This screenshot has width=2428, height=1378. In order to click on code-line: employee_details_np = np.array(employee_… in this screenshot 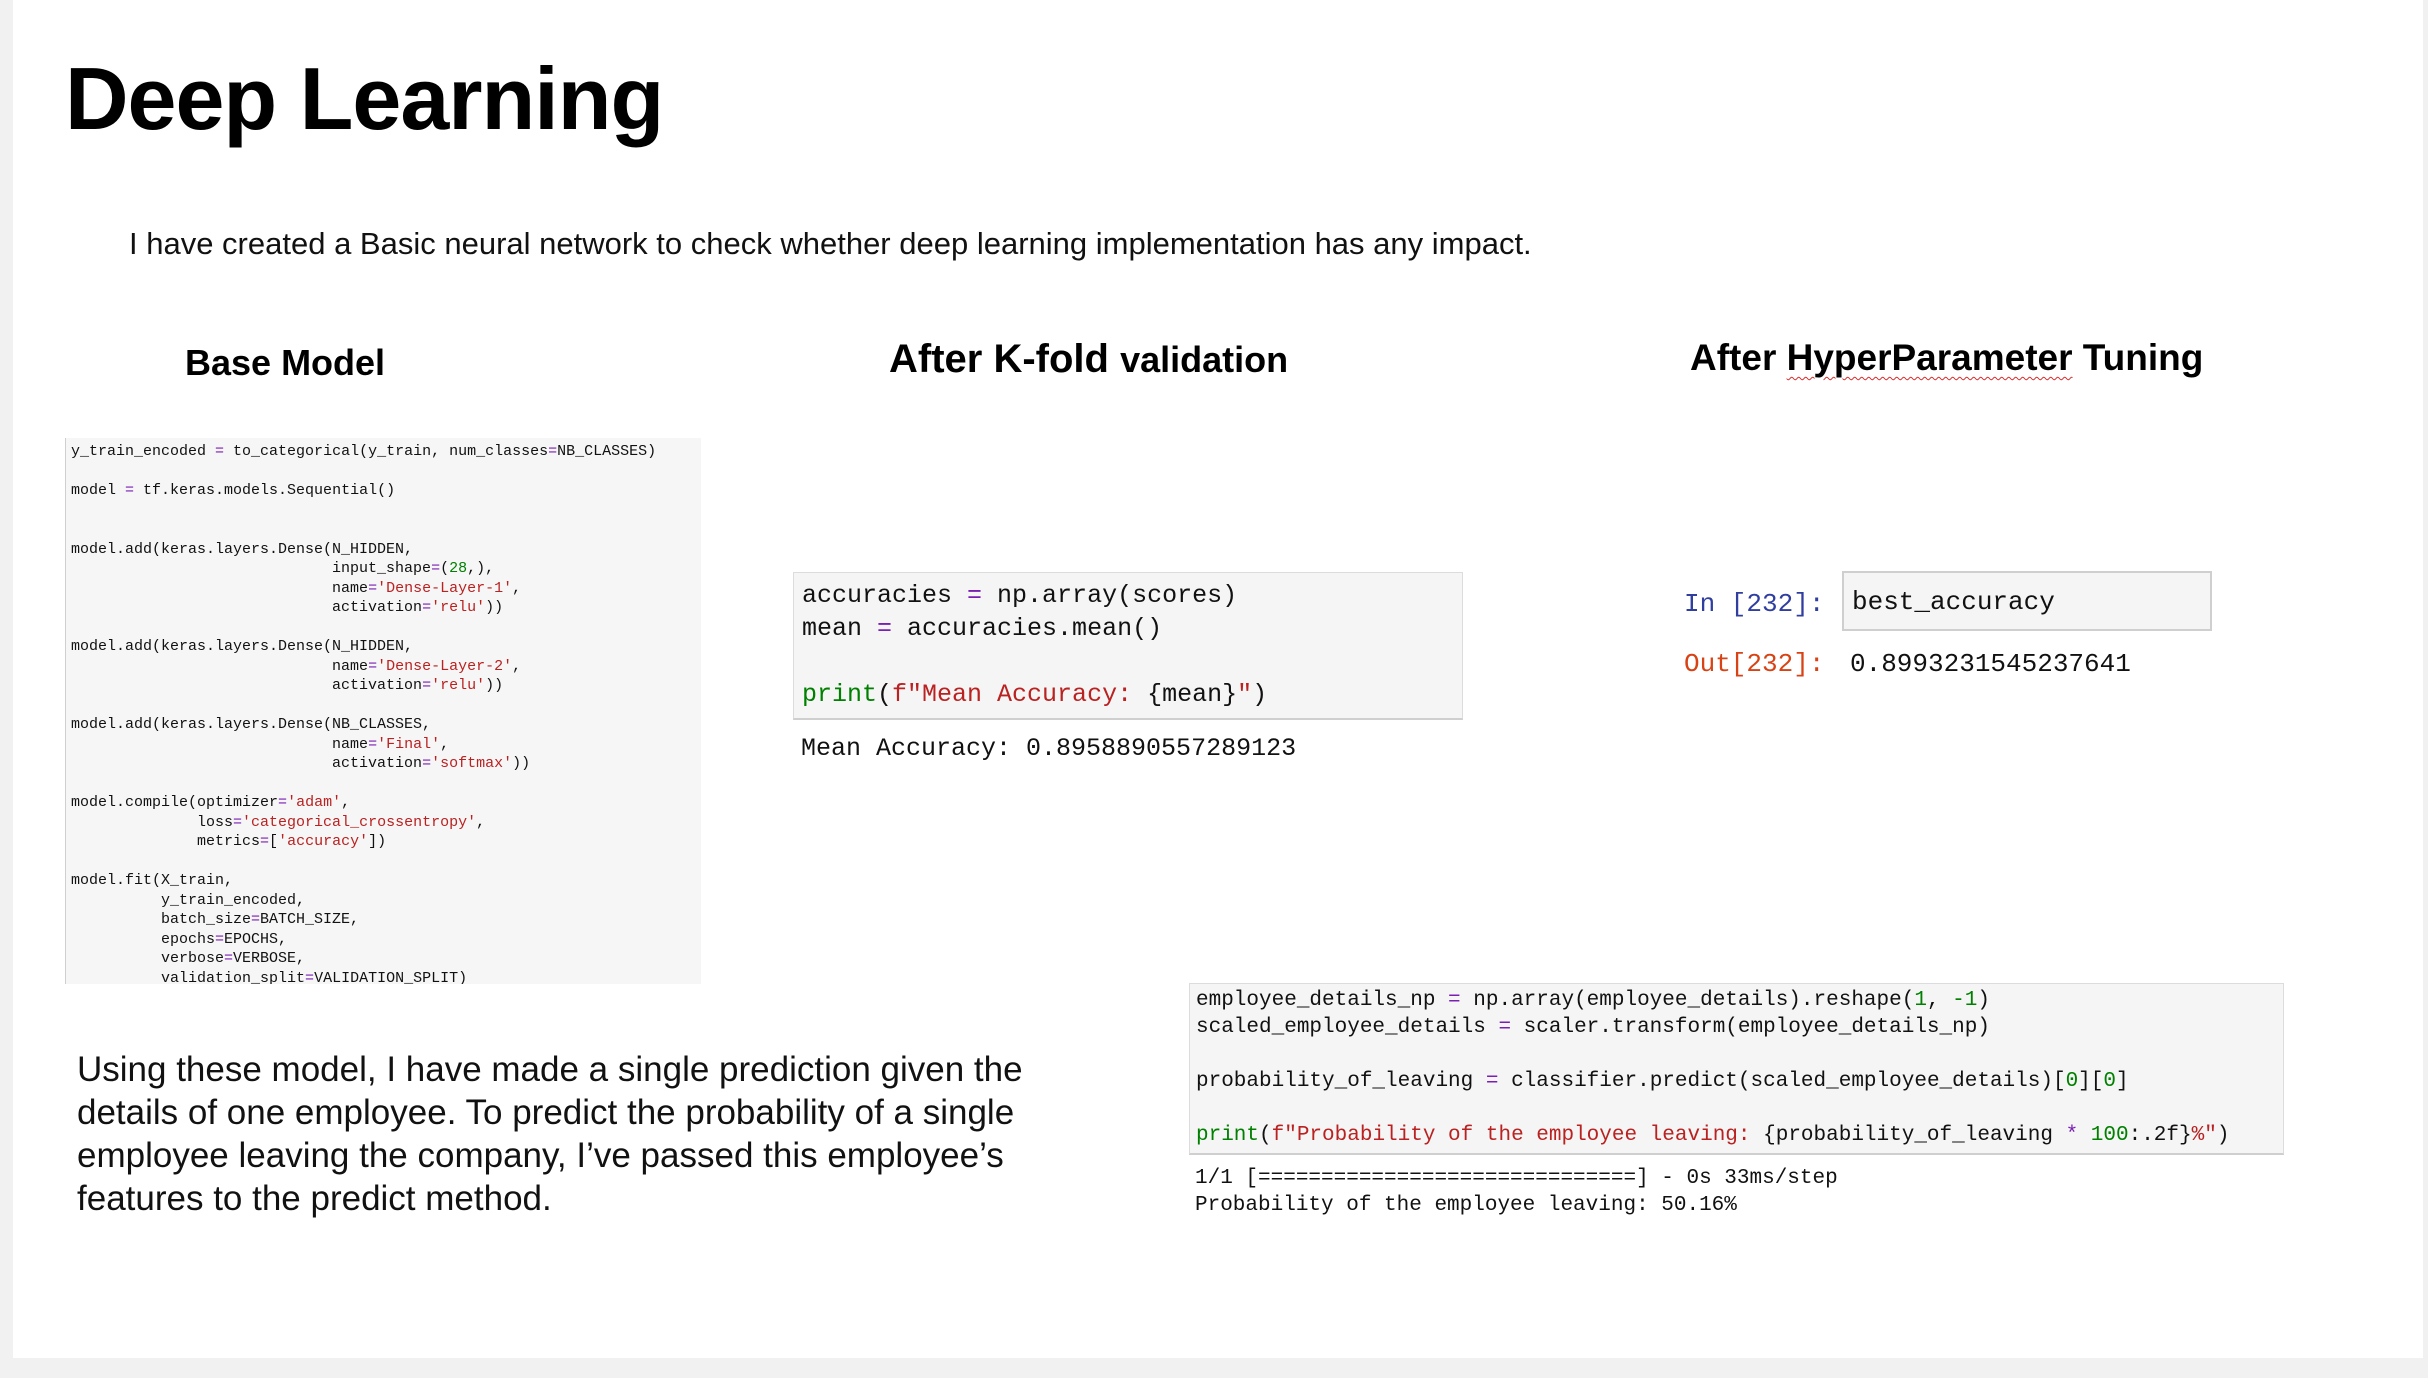, I will do `click(1593, 1000)`.